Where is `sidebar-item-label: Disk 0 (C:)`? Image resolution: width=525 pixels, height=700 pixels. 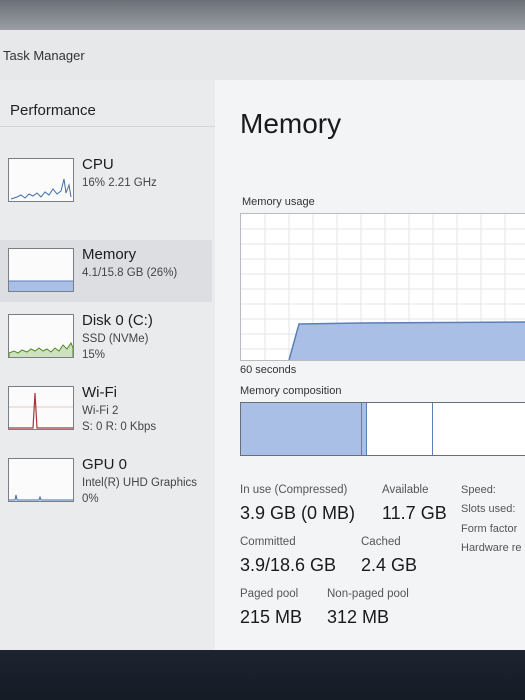 sidebar-item-label: Disk 0 (C:) is located at coordinates (117, 320).